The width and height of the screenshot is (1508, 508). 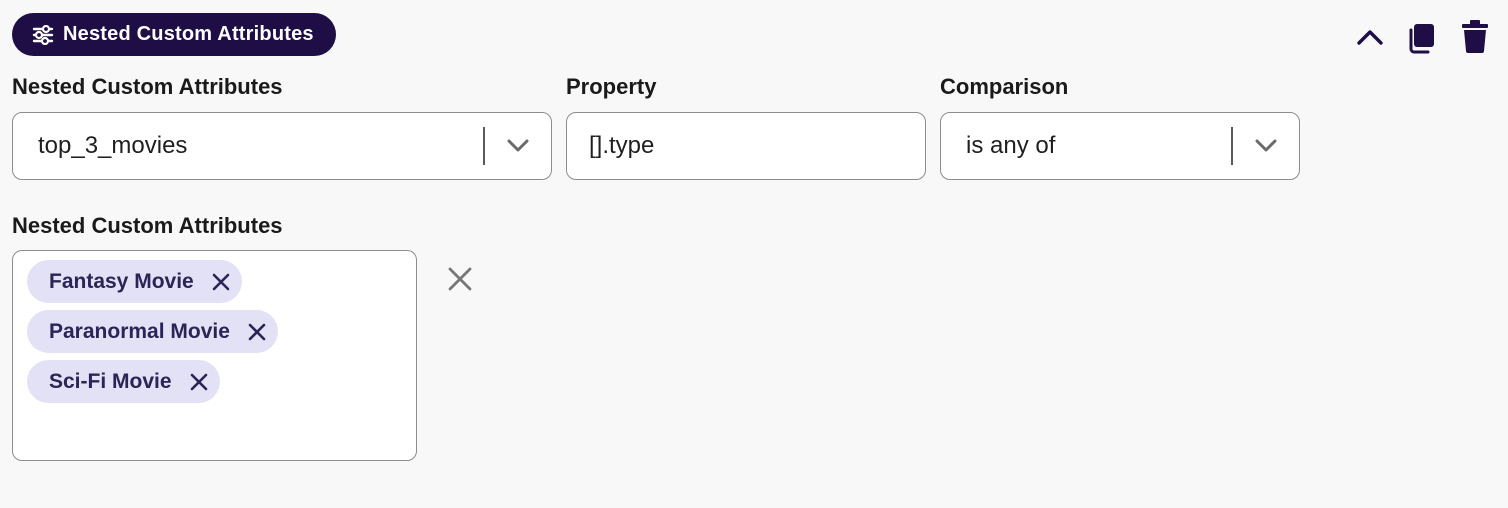 I want to click on chip-label: Sci-Fi Movie, so click(x=110, y=381).